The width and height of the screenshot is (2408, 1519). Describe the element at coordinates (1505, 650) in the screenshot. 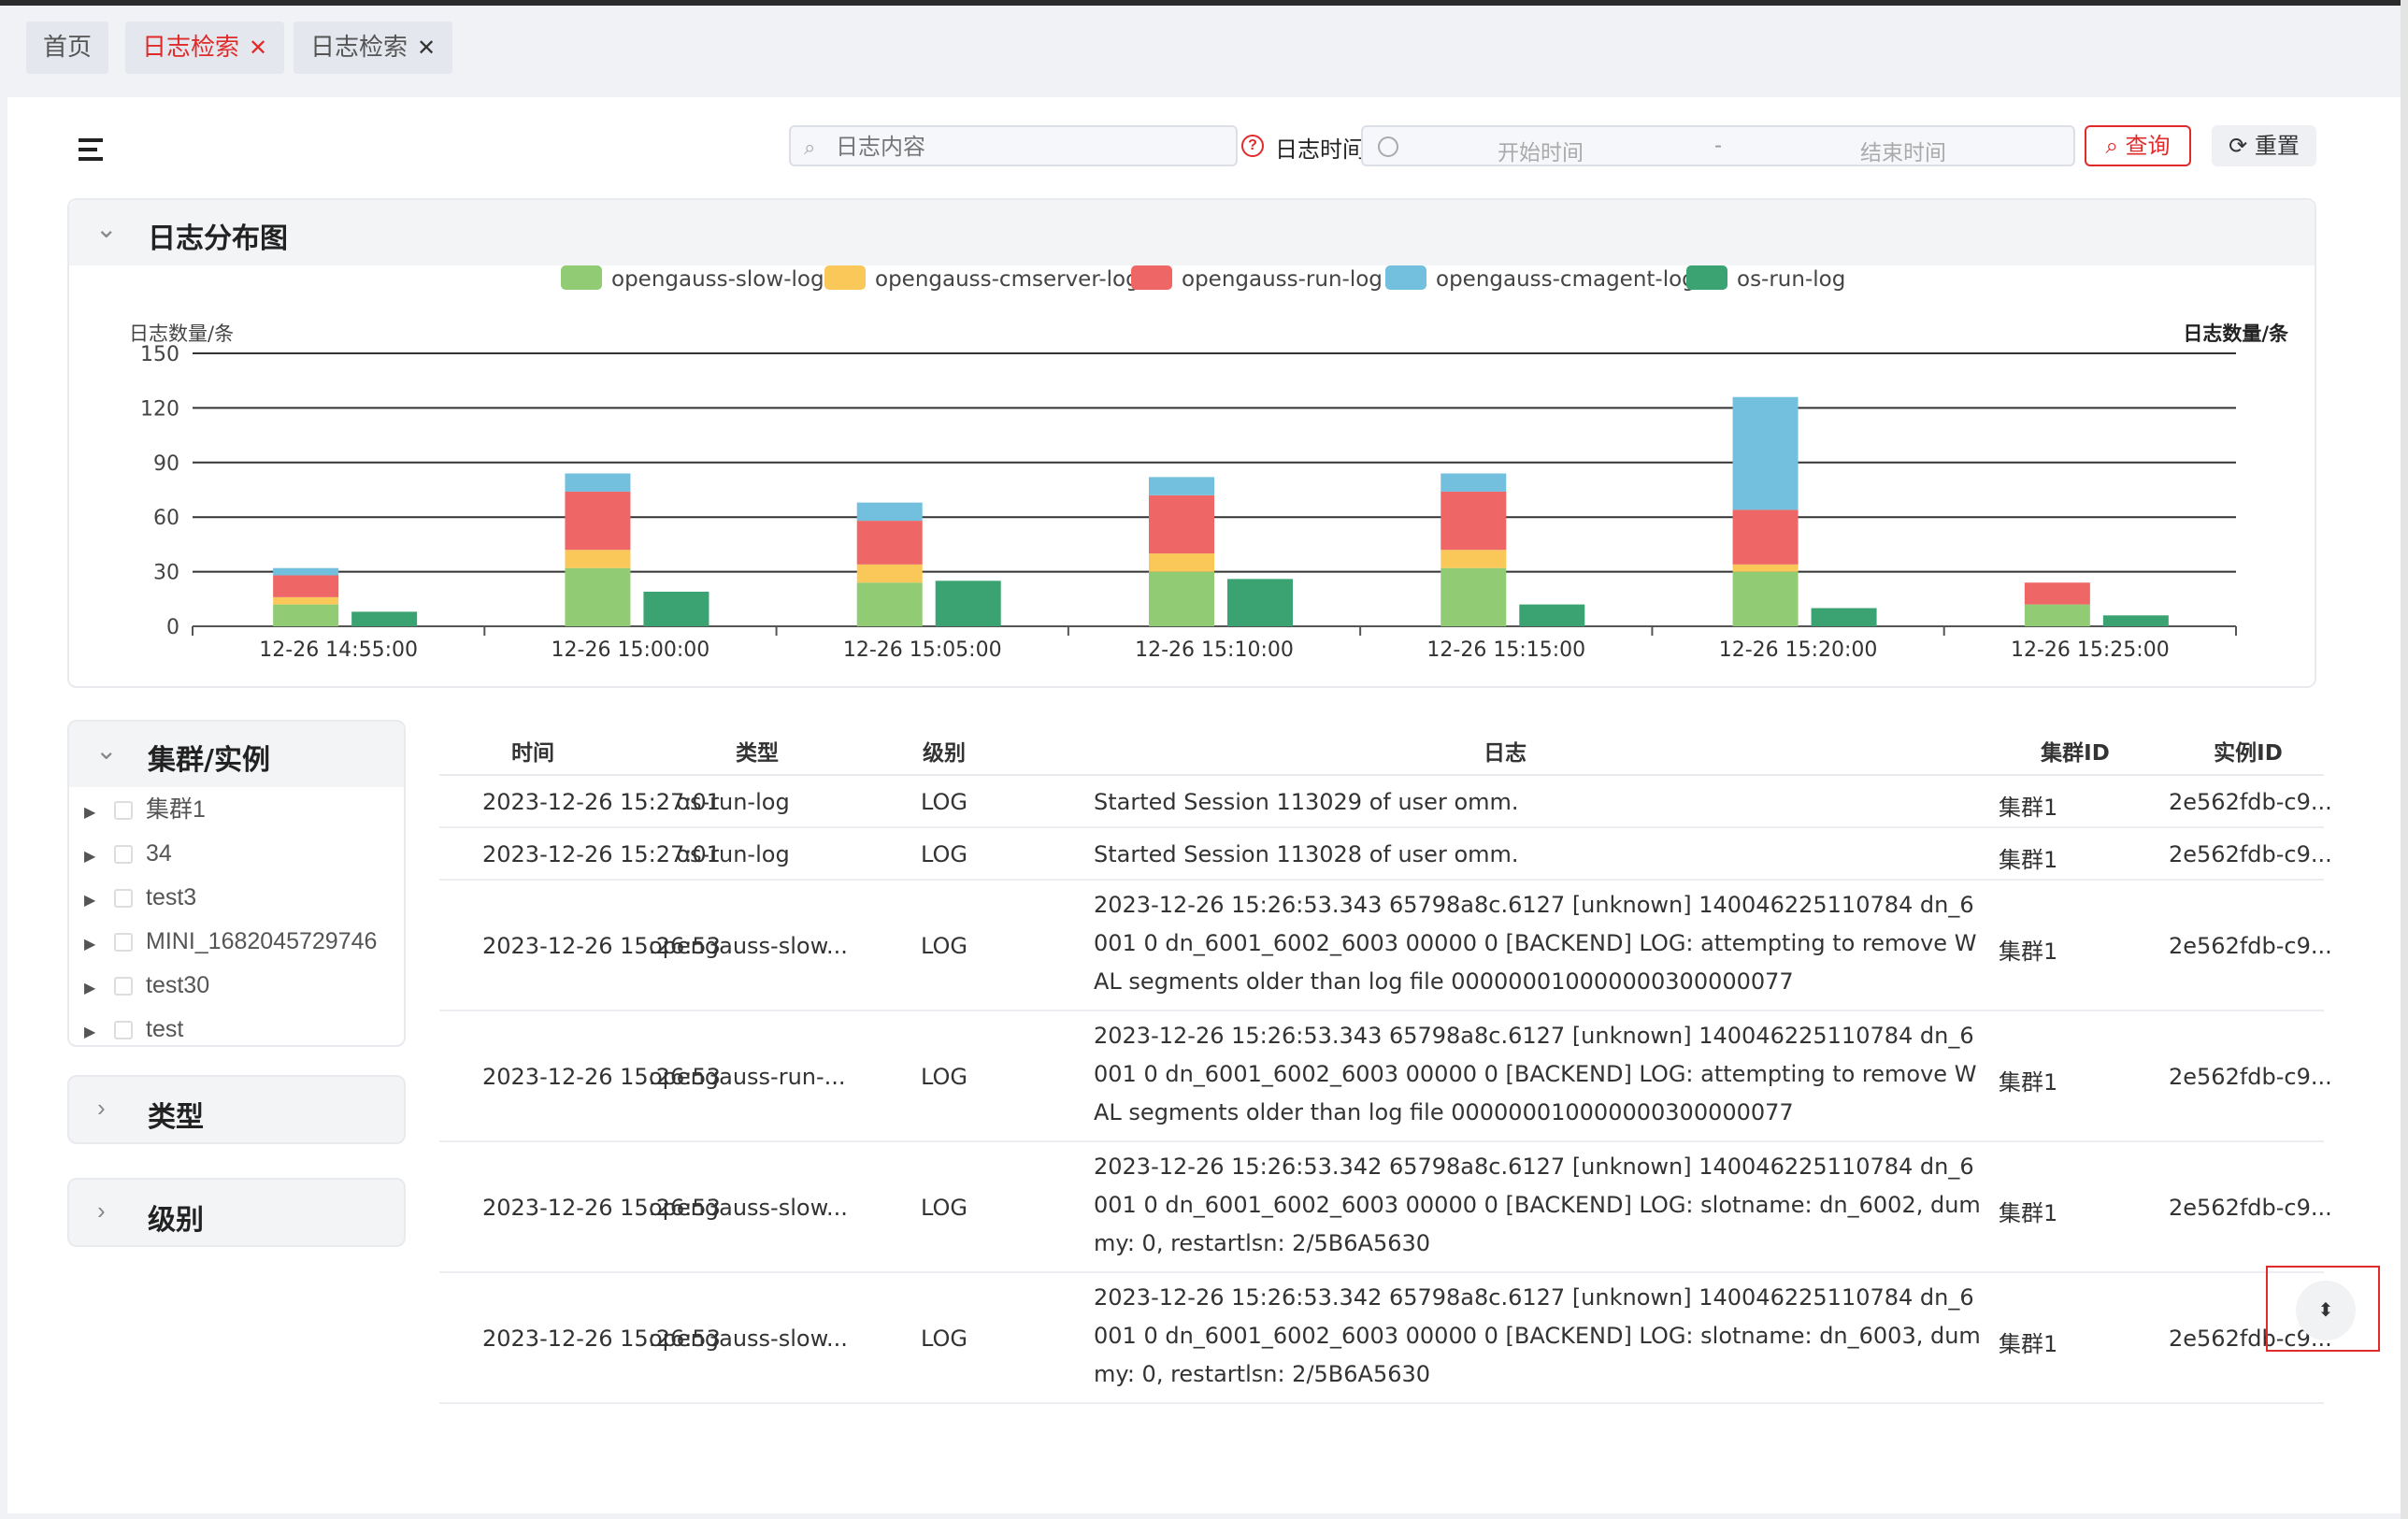

I see `x-tick-label: 12-26 15:15:00` at that location.